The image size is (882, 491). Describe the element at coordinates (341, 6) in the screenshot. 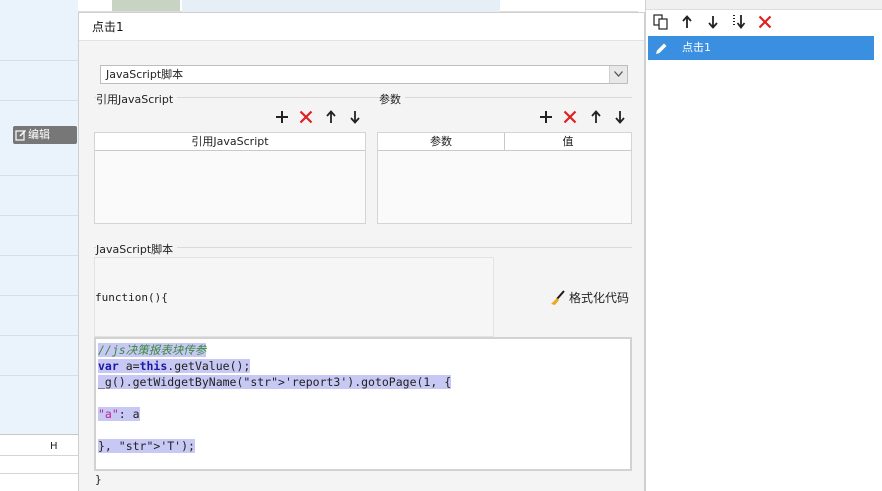

I see `sheet-top-grid` at that location.